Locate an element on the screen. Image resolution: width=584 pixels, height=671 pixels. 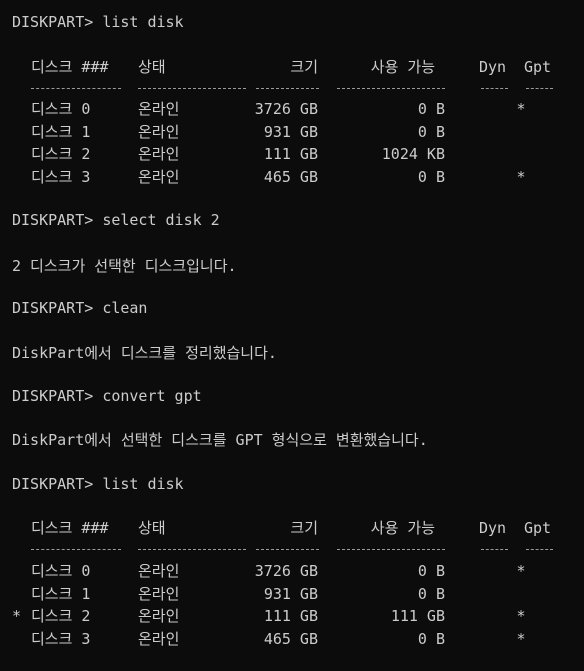
command-line: DISKPART> clean is located at coordinates (79, 308).